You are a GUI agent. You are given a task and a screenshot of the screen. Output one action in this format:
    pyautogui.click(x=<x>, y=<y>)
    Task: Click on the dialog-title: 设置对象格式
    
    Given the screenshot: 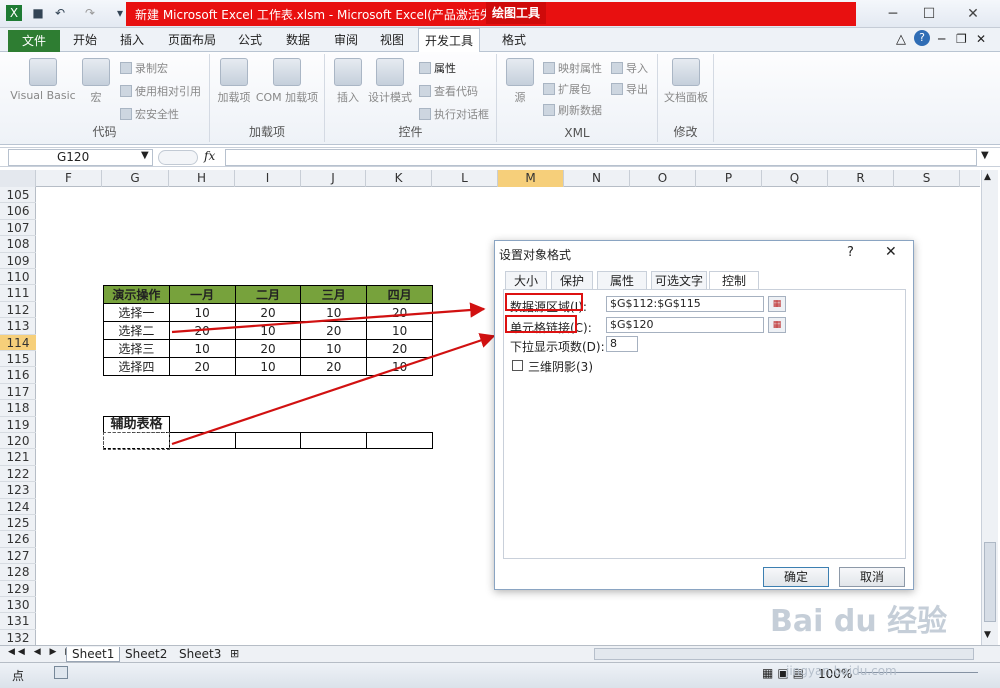 What is the action you would take?
    pyautogui.click(x=535, y=255)
    